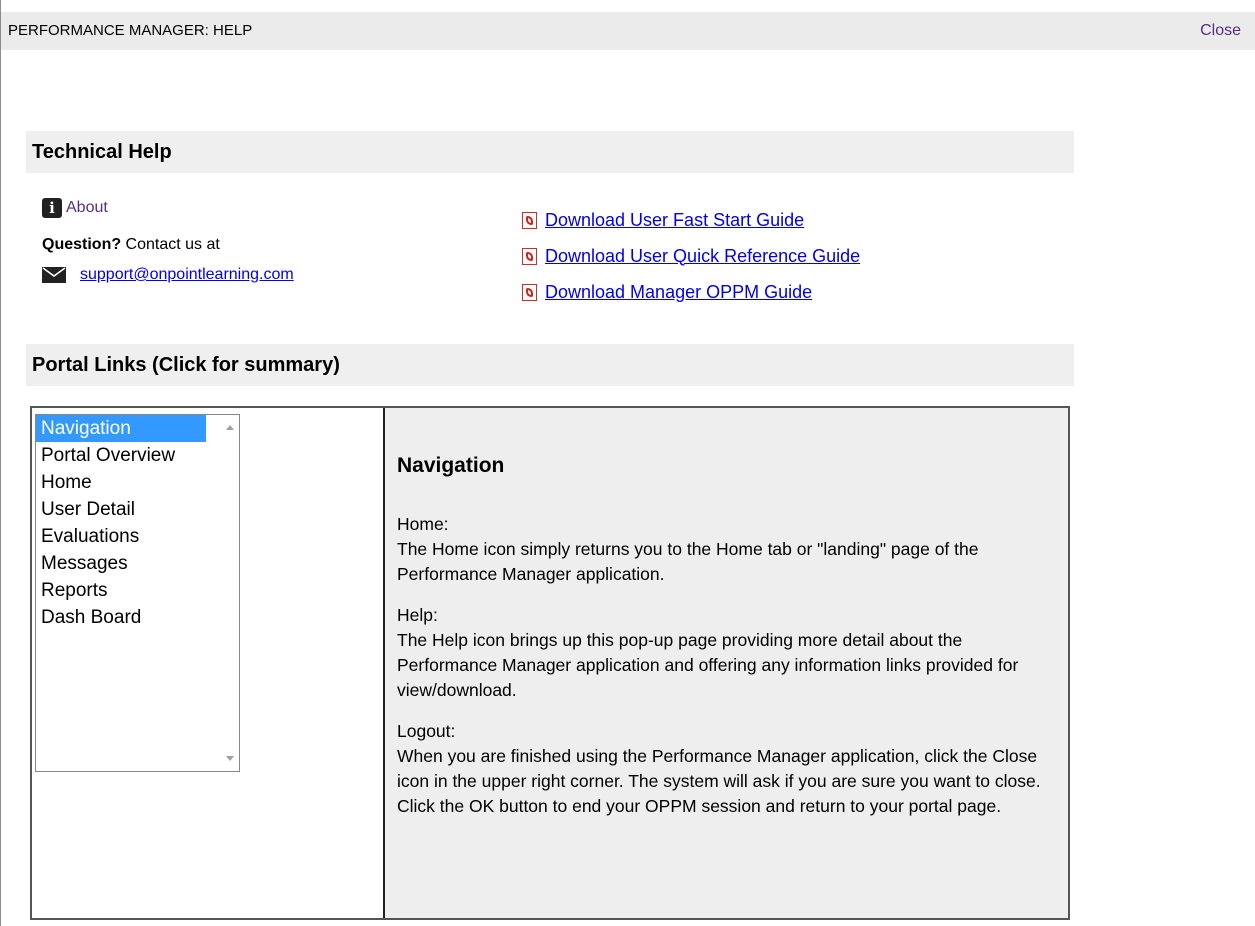  Describe the element at coordinates (0, 463) in the screenshot. I see `window-left-border` at that location.